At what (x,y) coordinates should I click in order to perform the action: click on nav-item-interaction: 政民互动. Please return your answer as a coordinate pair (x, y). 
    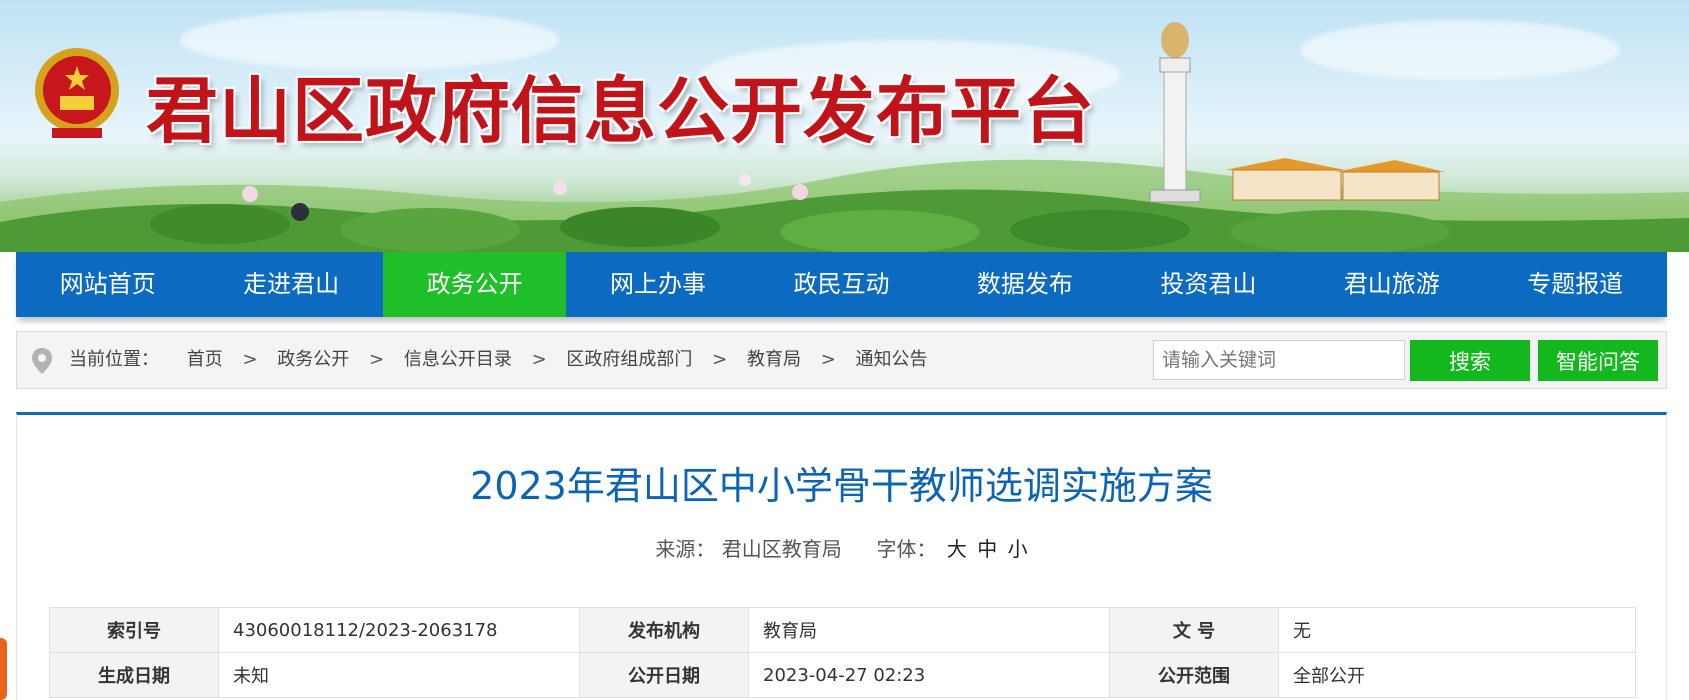
    Looking at the image, I should click on (841, 284).